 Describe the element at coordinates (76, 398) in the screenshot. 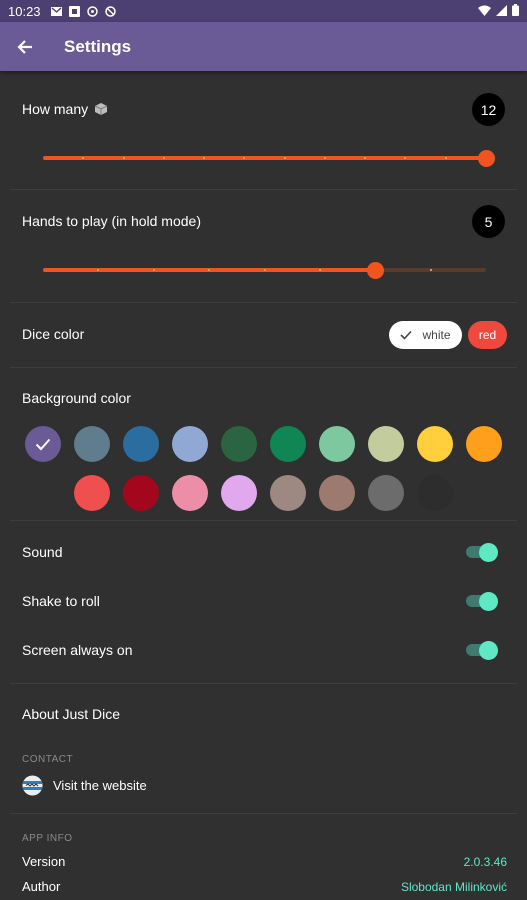

I see `background-color-label: Background color` at that location.